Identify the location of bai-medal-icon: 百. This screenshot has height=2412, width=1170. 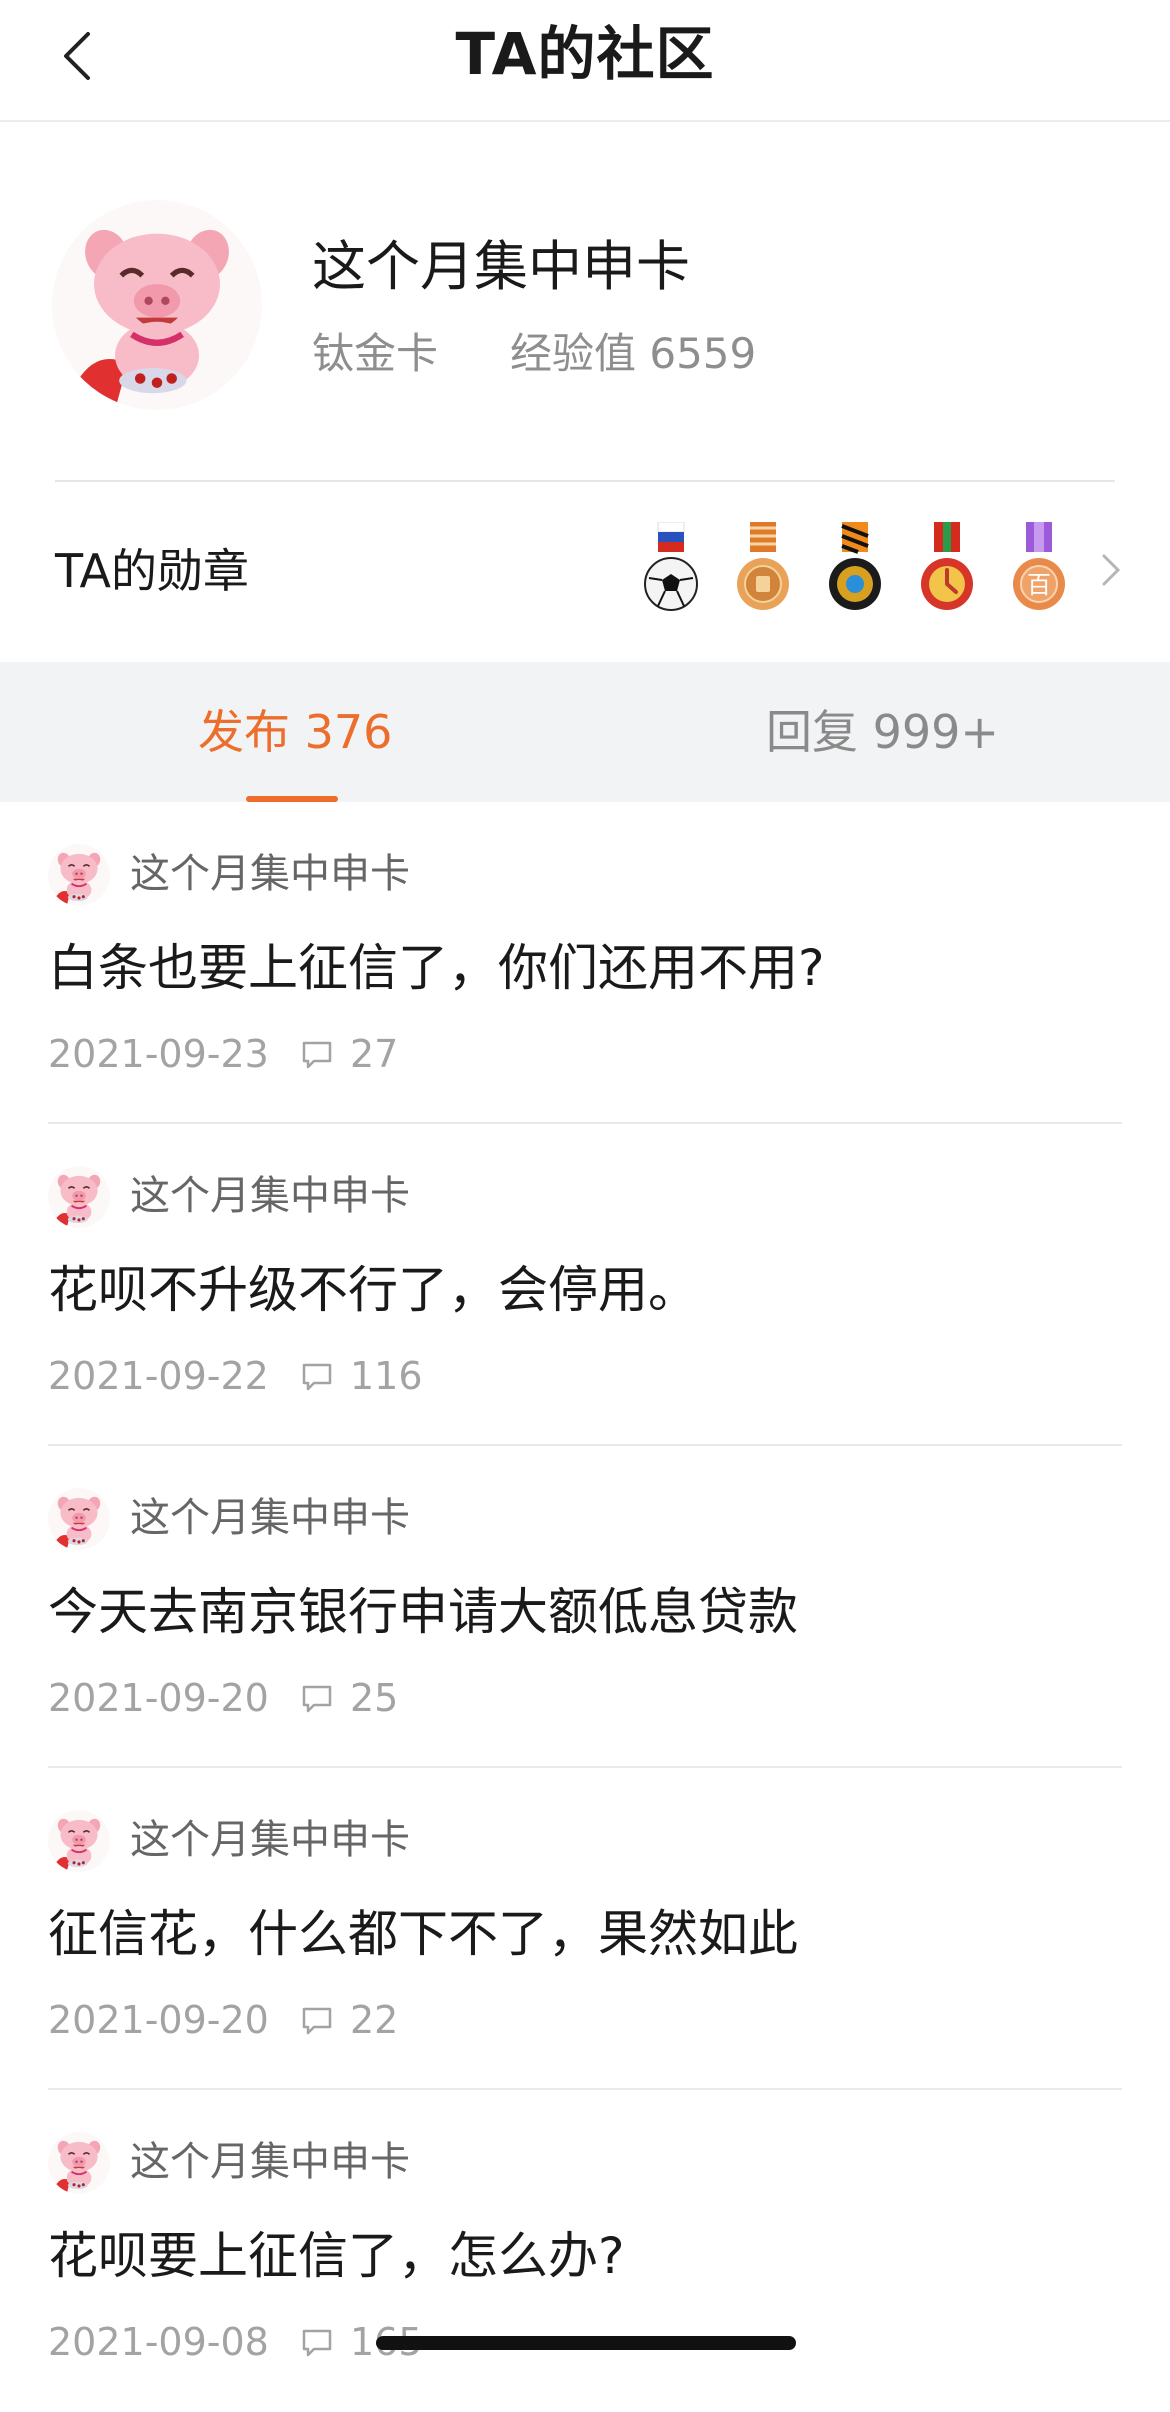
(1039, 566).